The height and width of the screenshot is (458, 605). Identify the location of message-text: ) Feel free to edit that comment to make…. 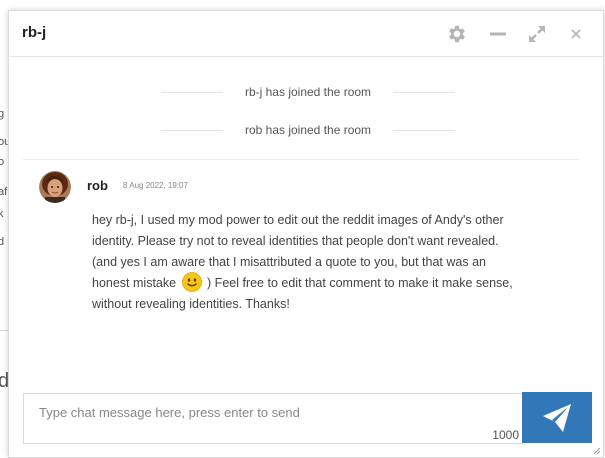
(360, 283).